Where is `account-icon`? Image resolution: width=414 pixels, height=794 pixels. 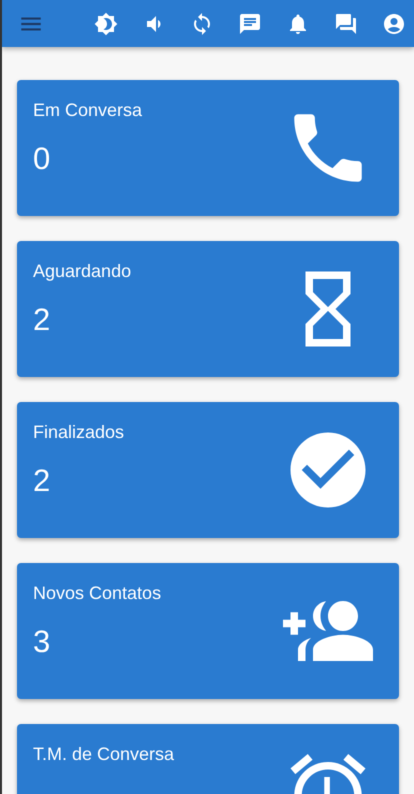 account-icon is located at coordinates (394, 24).